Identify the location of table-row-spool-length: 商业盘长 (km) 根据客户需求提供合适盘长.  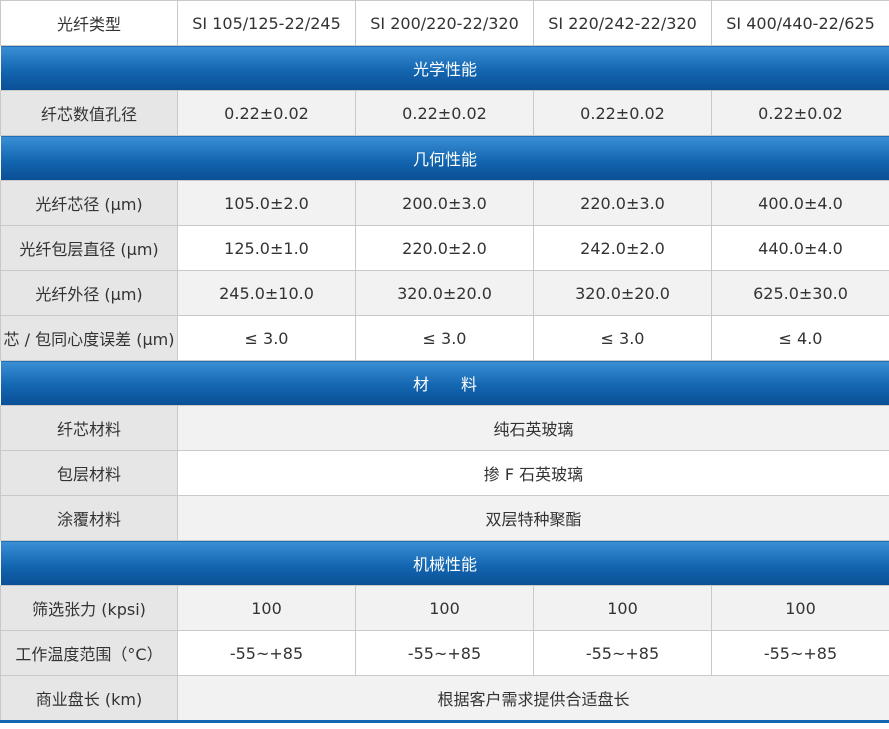
(444, 699).